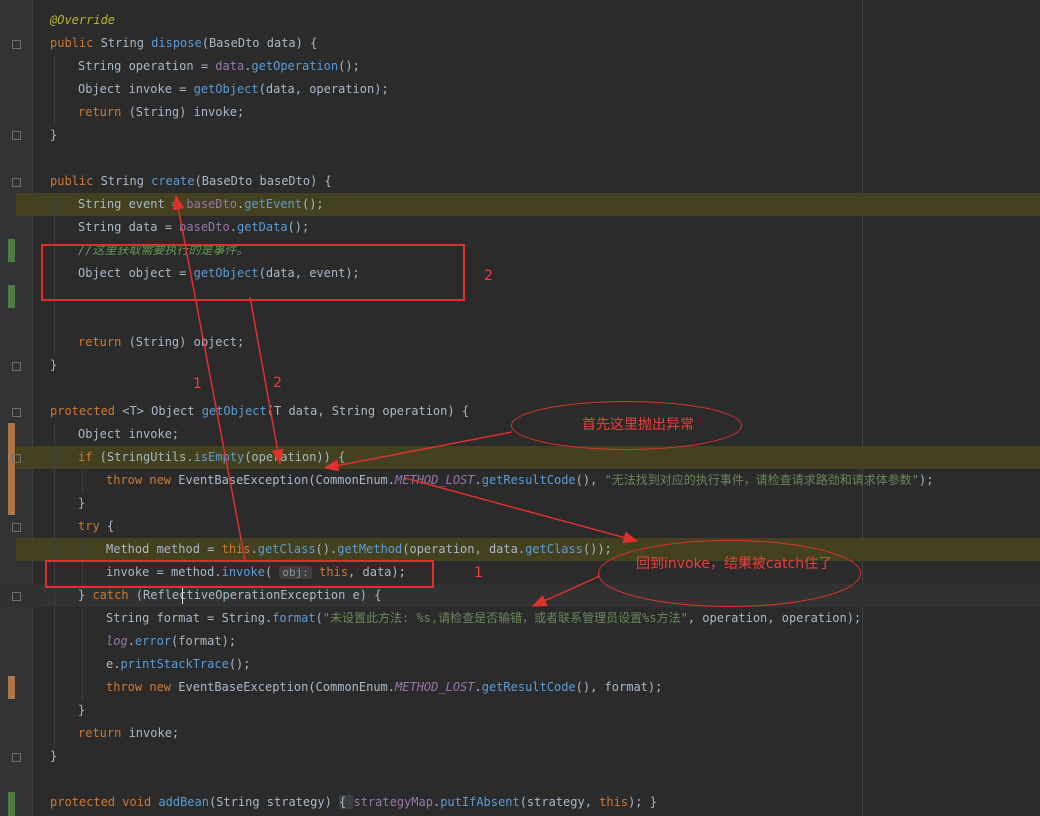 This screenshot has height=816, width=1040. Describe the element at coordinates (239, 574) in the screenshot. I see `highlight-box-invoke-call` at that location.